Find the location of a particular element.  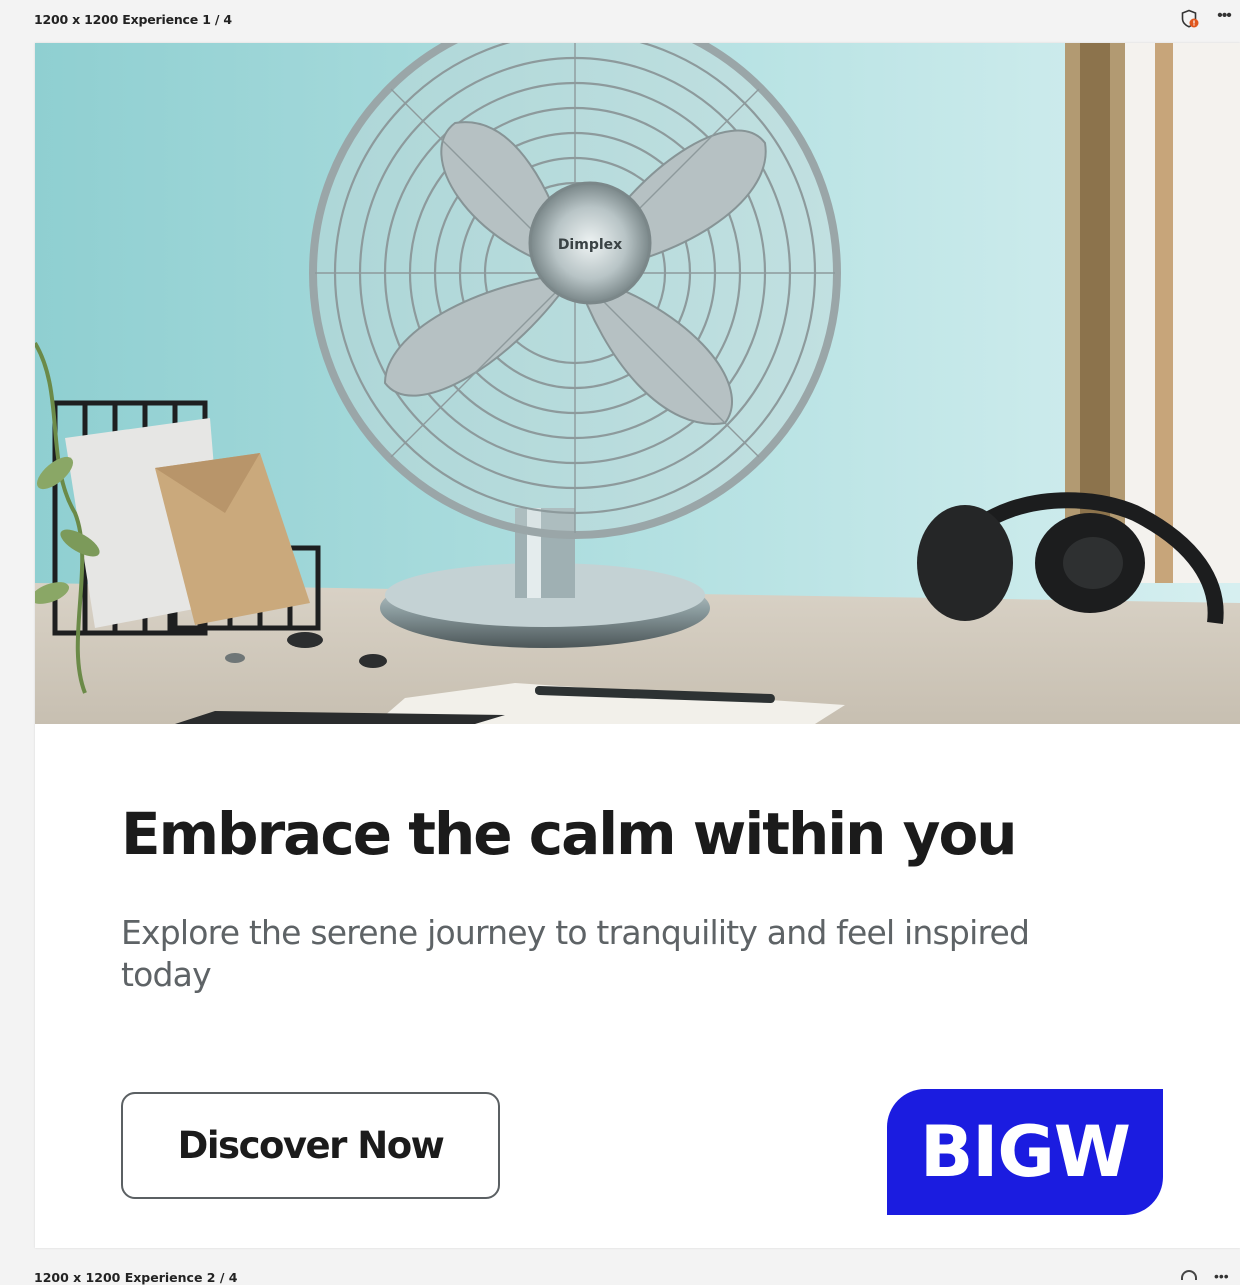

next-shield-icon is located at coordinates (1189, 1275).